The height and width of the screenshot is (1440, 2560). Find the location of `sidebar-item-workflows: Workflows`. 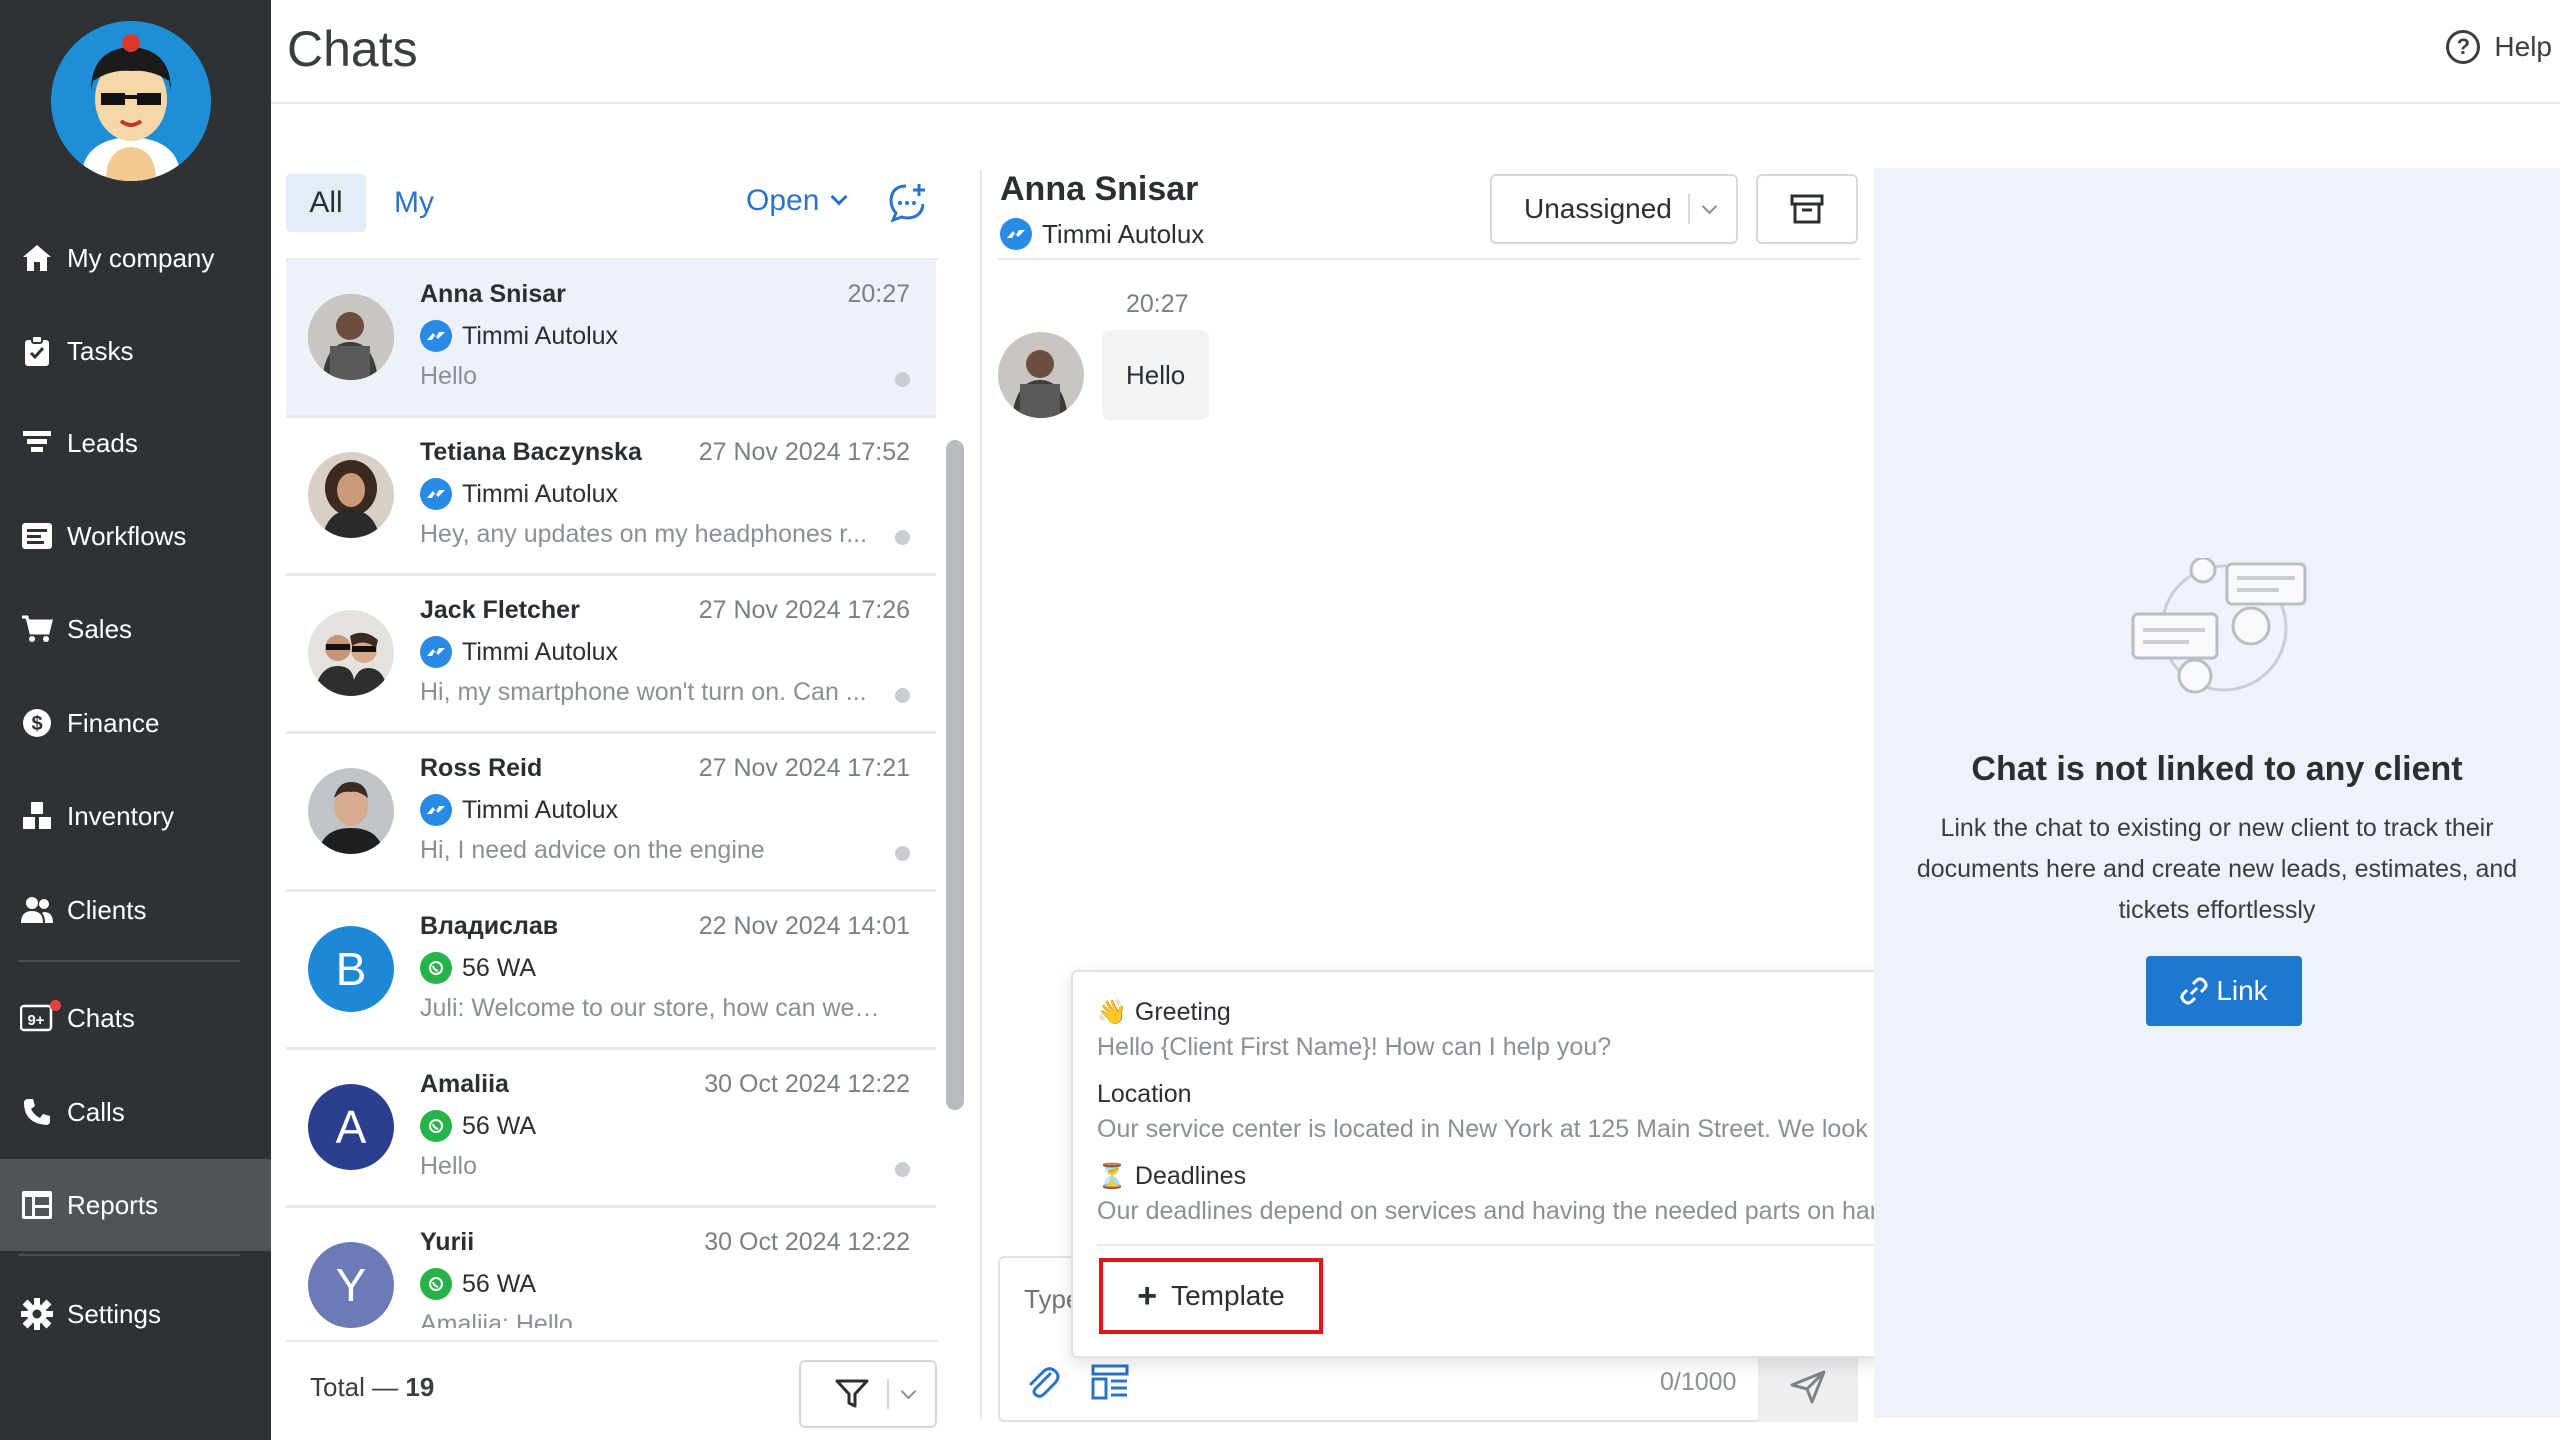

sidebar-item-workflows: Workflows is located at coordinates (135, 536).